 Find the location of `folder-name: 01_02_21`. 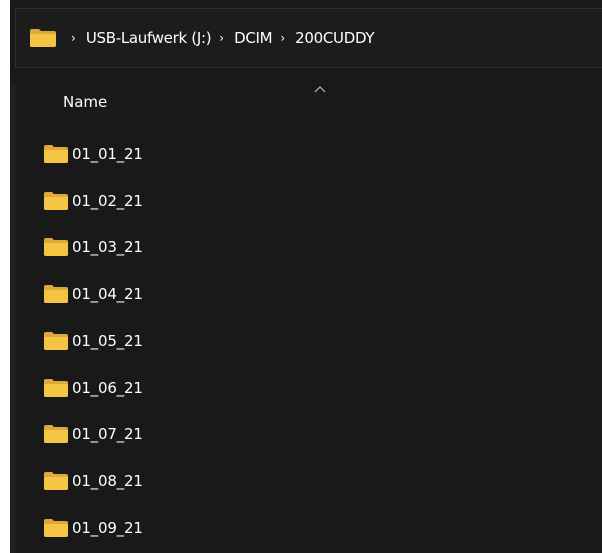

folder-name: 01_02_21 is located at coordinates (107, 200).